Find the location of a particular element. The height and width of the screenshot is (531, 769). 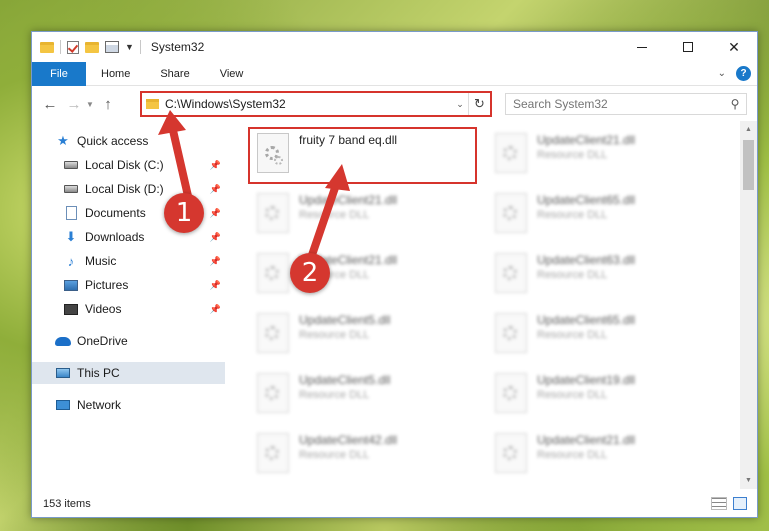

sidebar-item-label: Pictures is located at coordinates (107, 285).